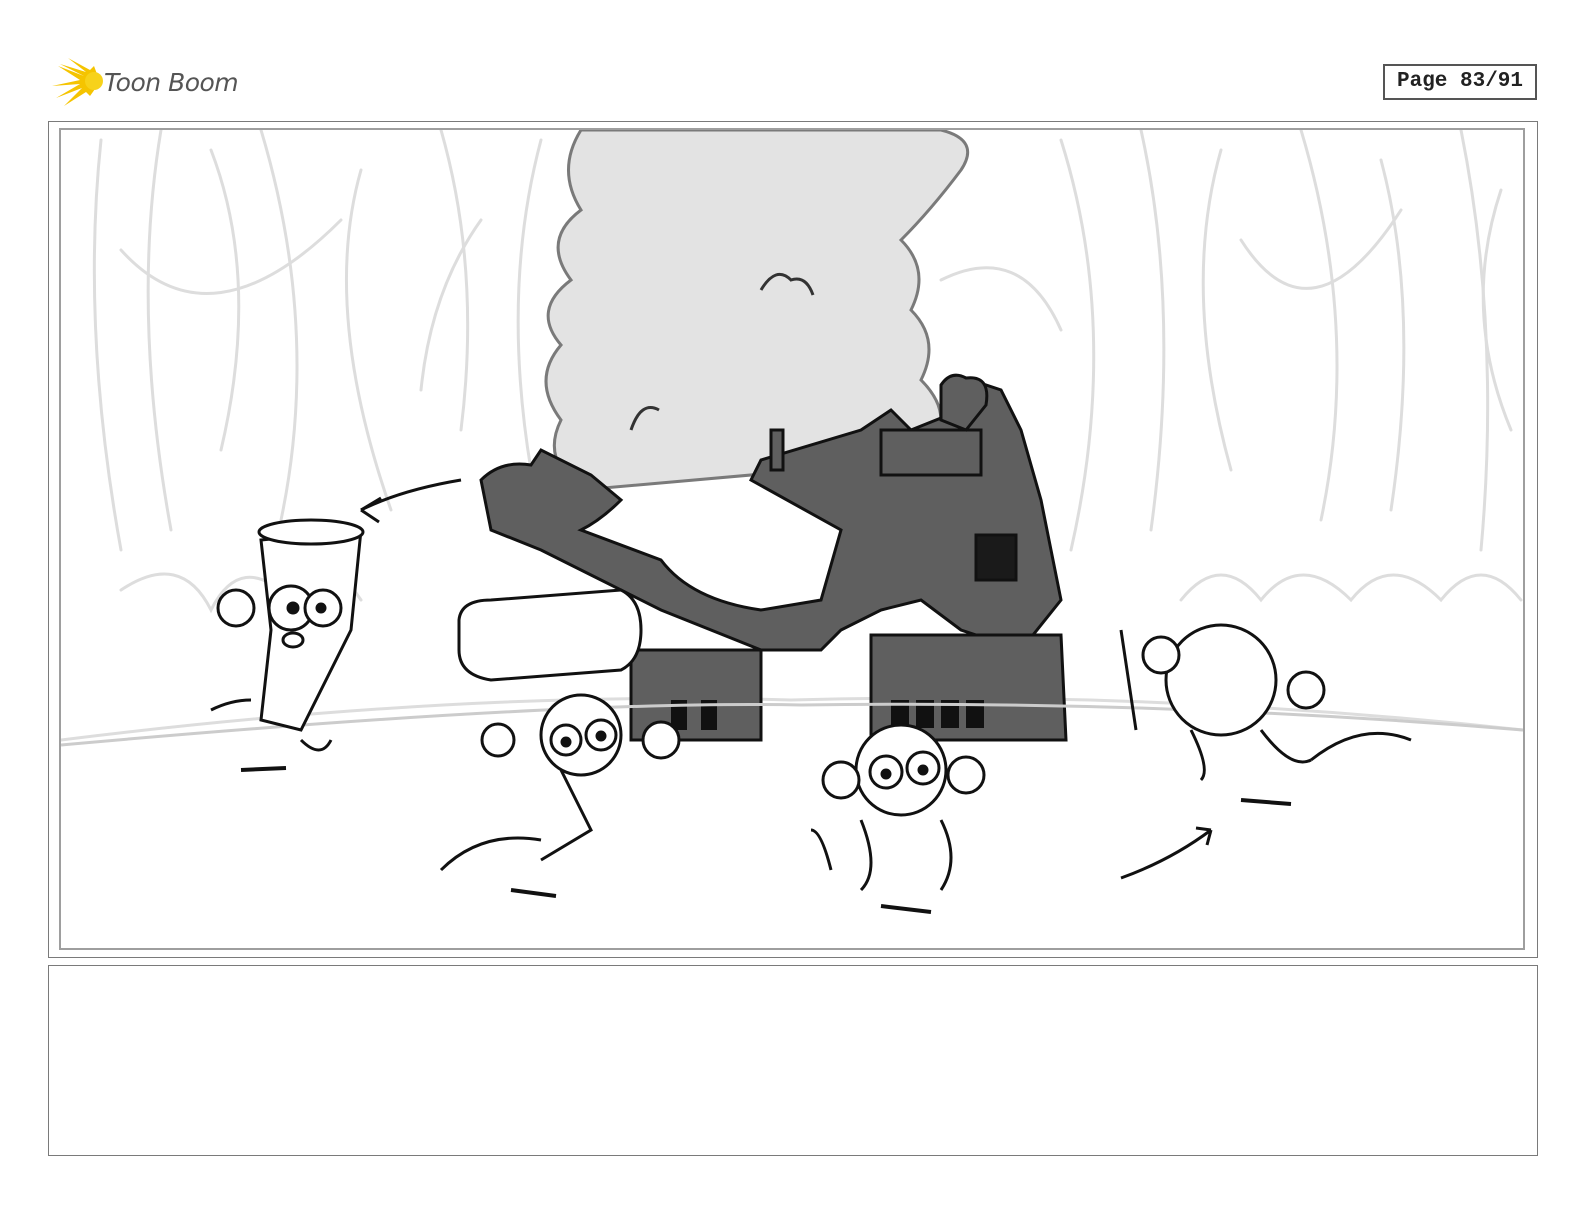 Image resolution: width=1582 pixels, height=1225 pixels. I want to click on monkey-center, so click(898, 807).